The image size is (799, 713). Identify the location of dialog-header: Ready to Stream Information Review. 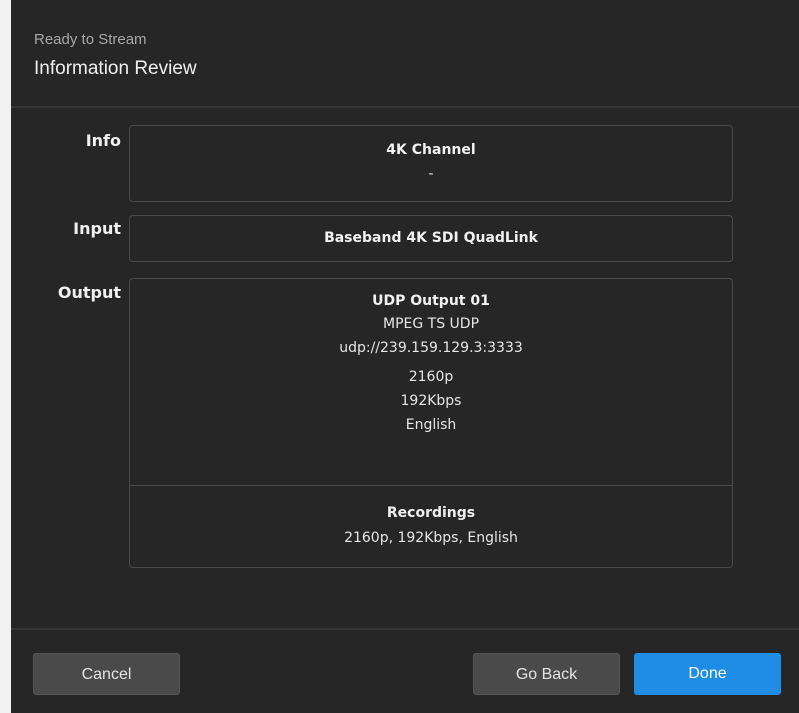
(405, 54).